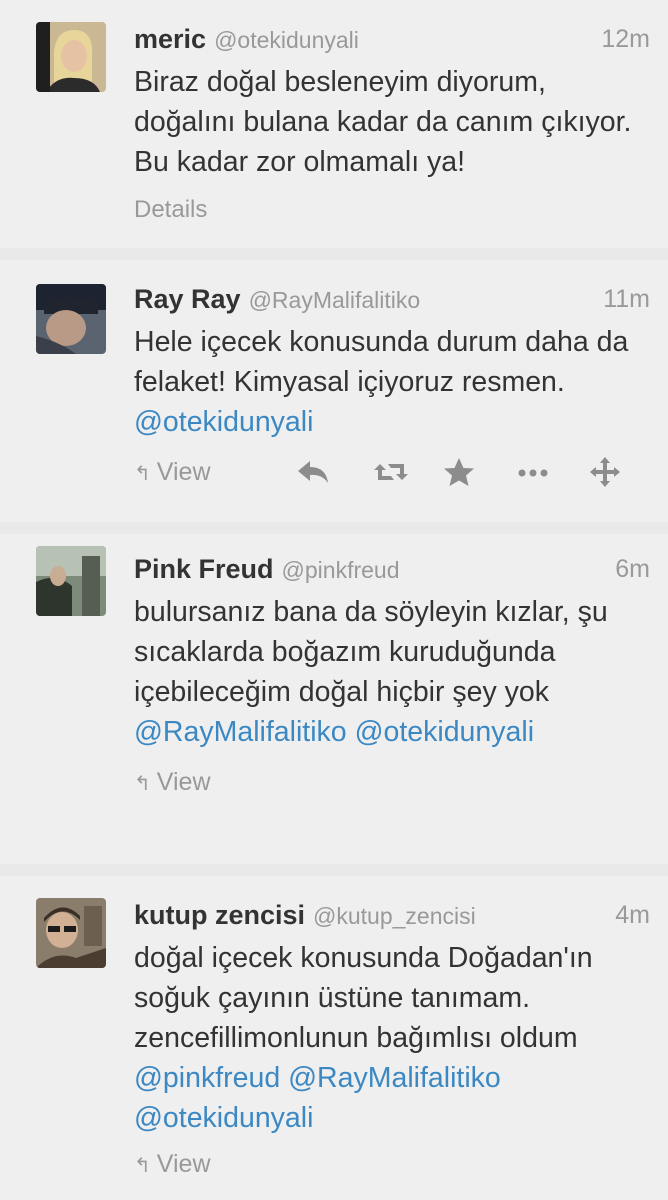  I want to click on user-handle: @kutup_zencisi, so click(394, 916).